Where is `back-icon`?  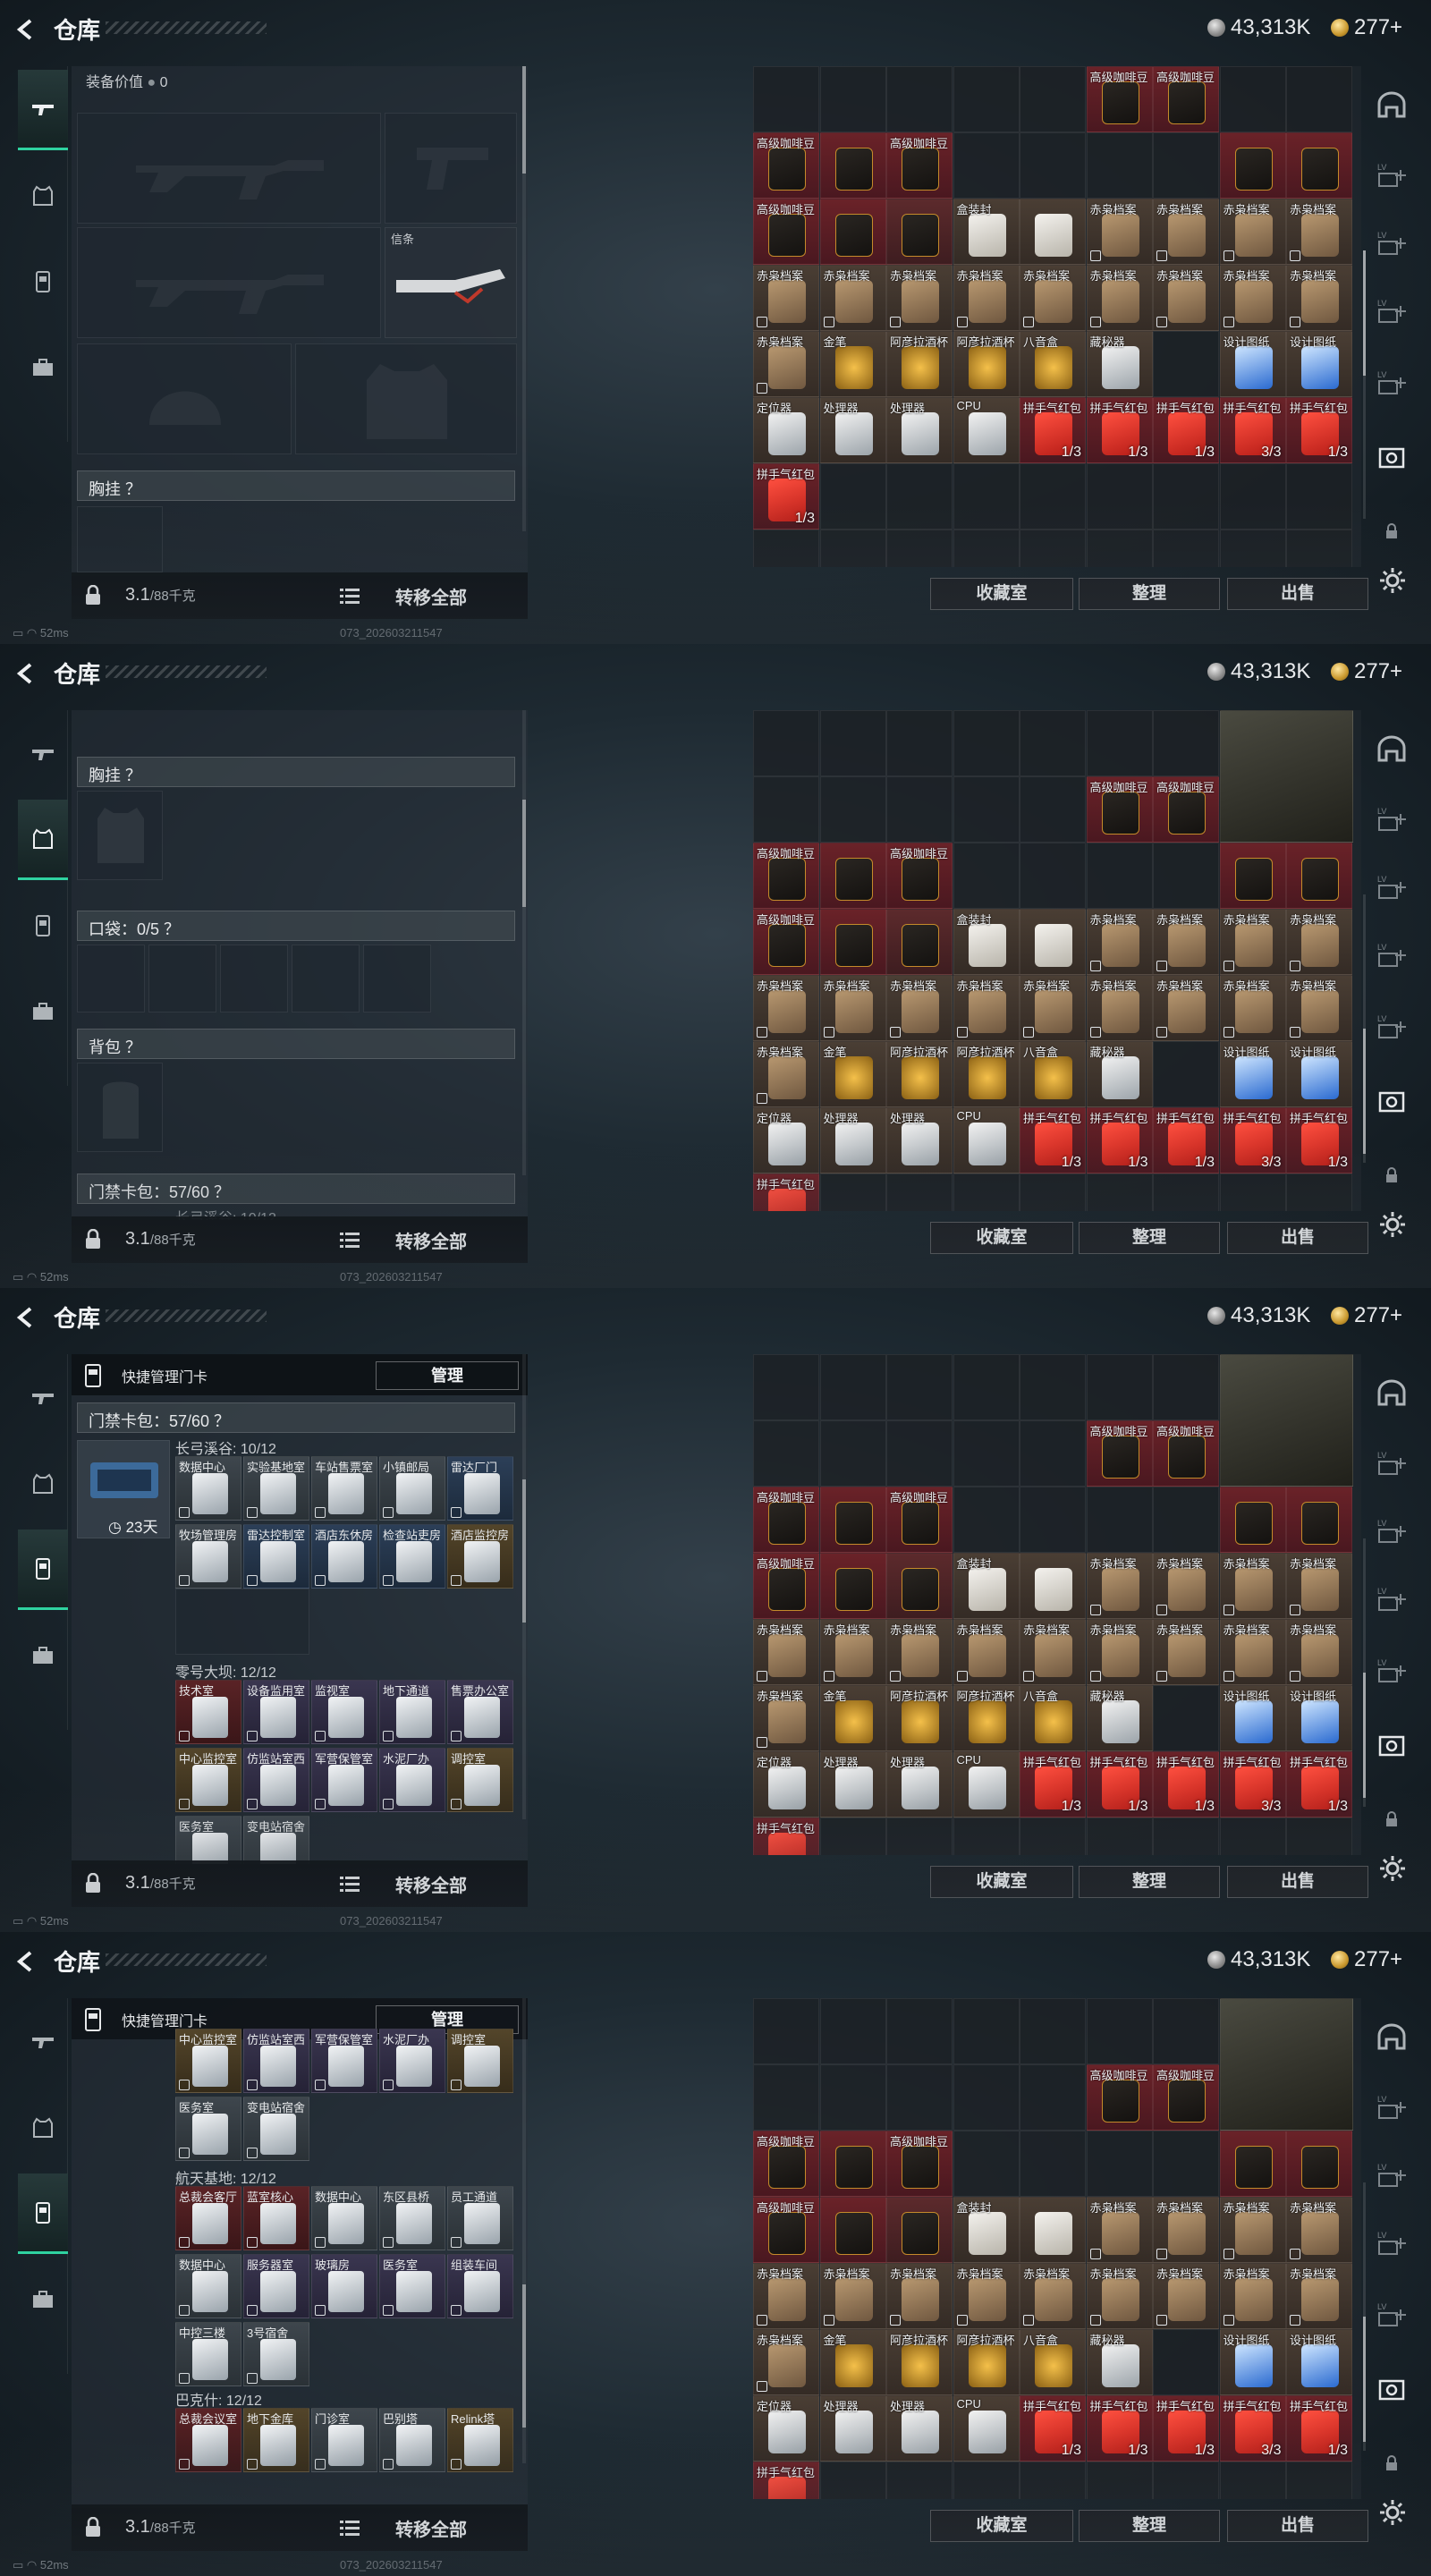 back-icon is located at coordinates (26, 29).